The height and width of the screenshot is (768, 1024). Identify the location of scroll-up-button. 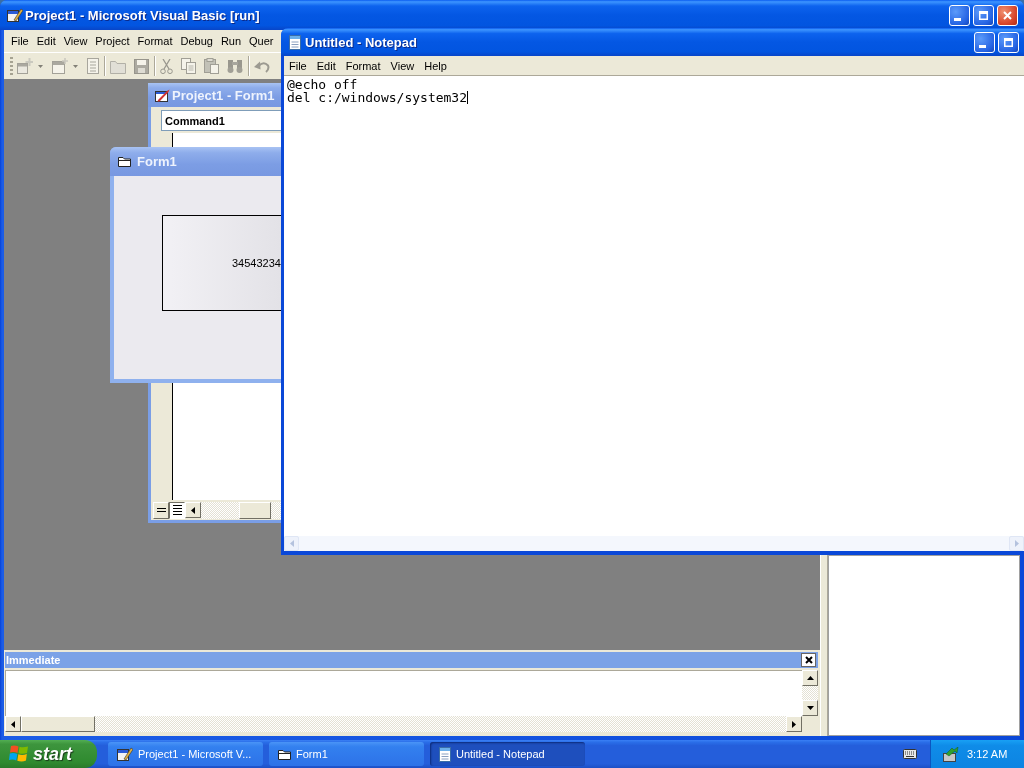
(810, 678).